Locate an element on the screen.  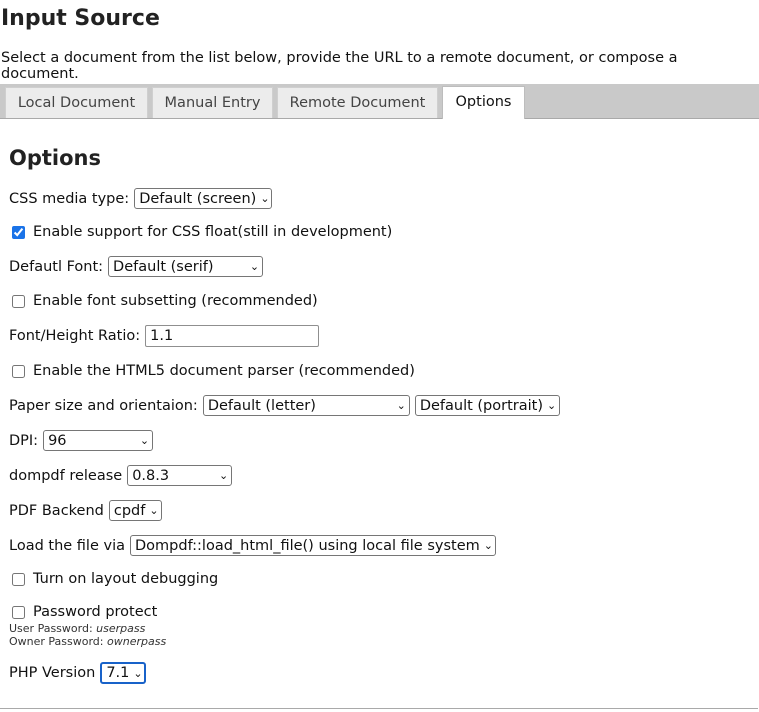
page-title: Input Source is located at coordinates (80, 18).